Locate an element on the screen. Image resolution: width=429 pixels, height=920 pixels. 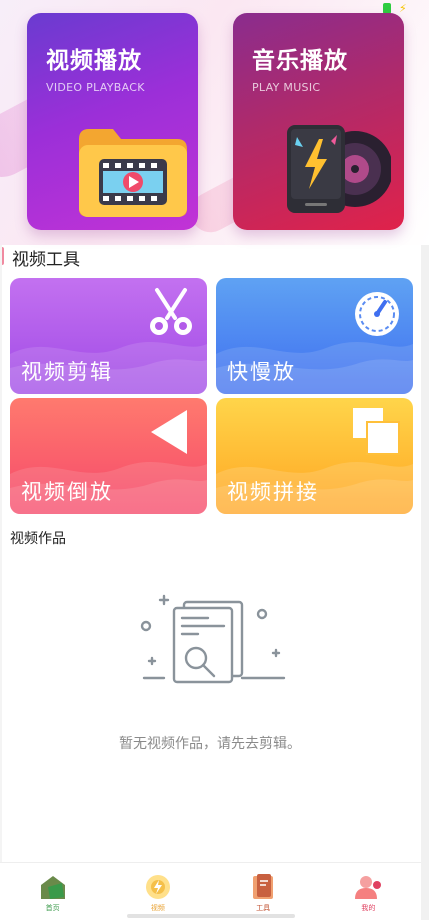
bottom-tab-bar: 首页 视频 工具 我的 is located at coordinates (210, 891).